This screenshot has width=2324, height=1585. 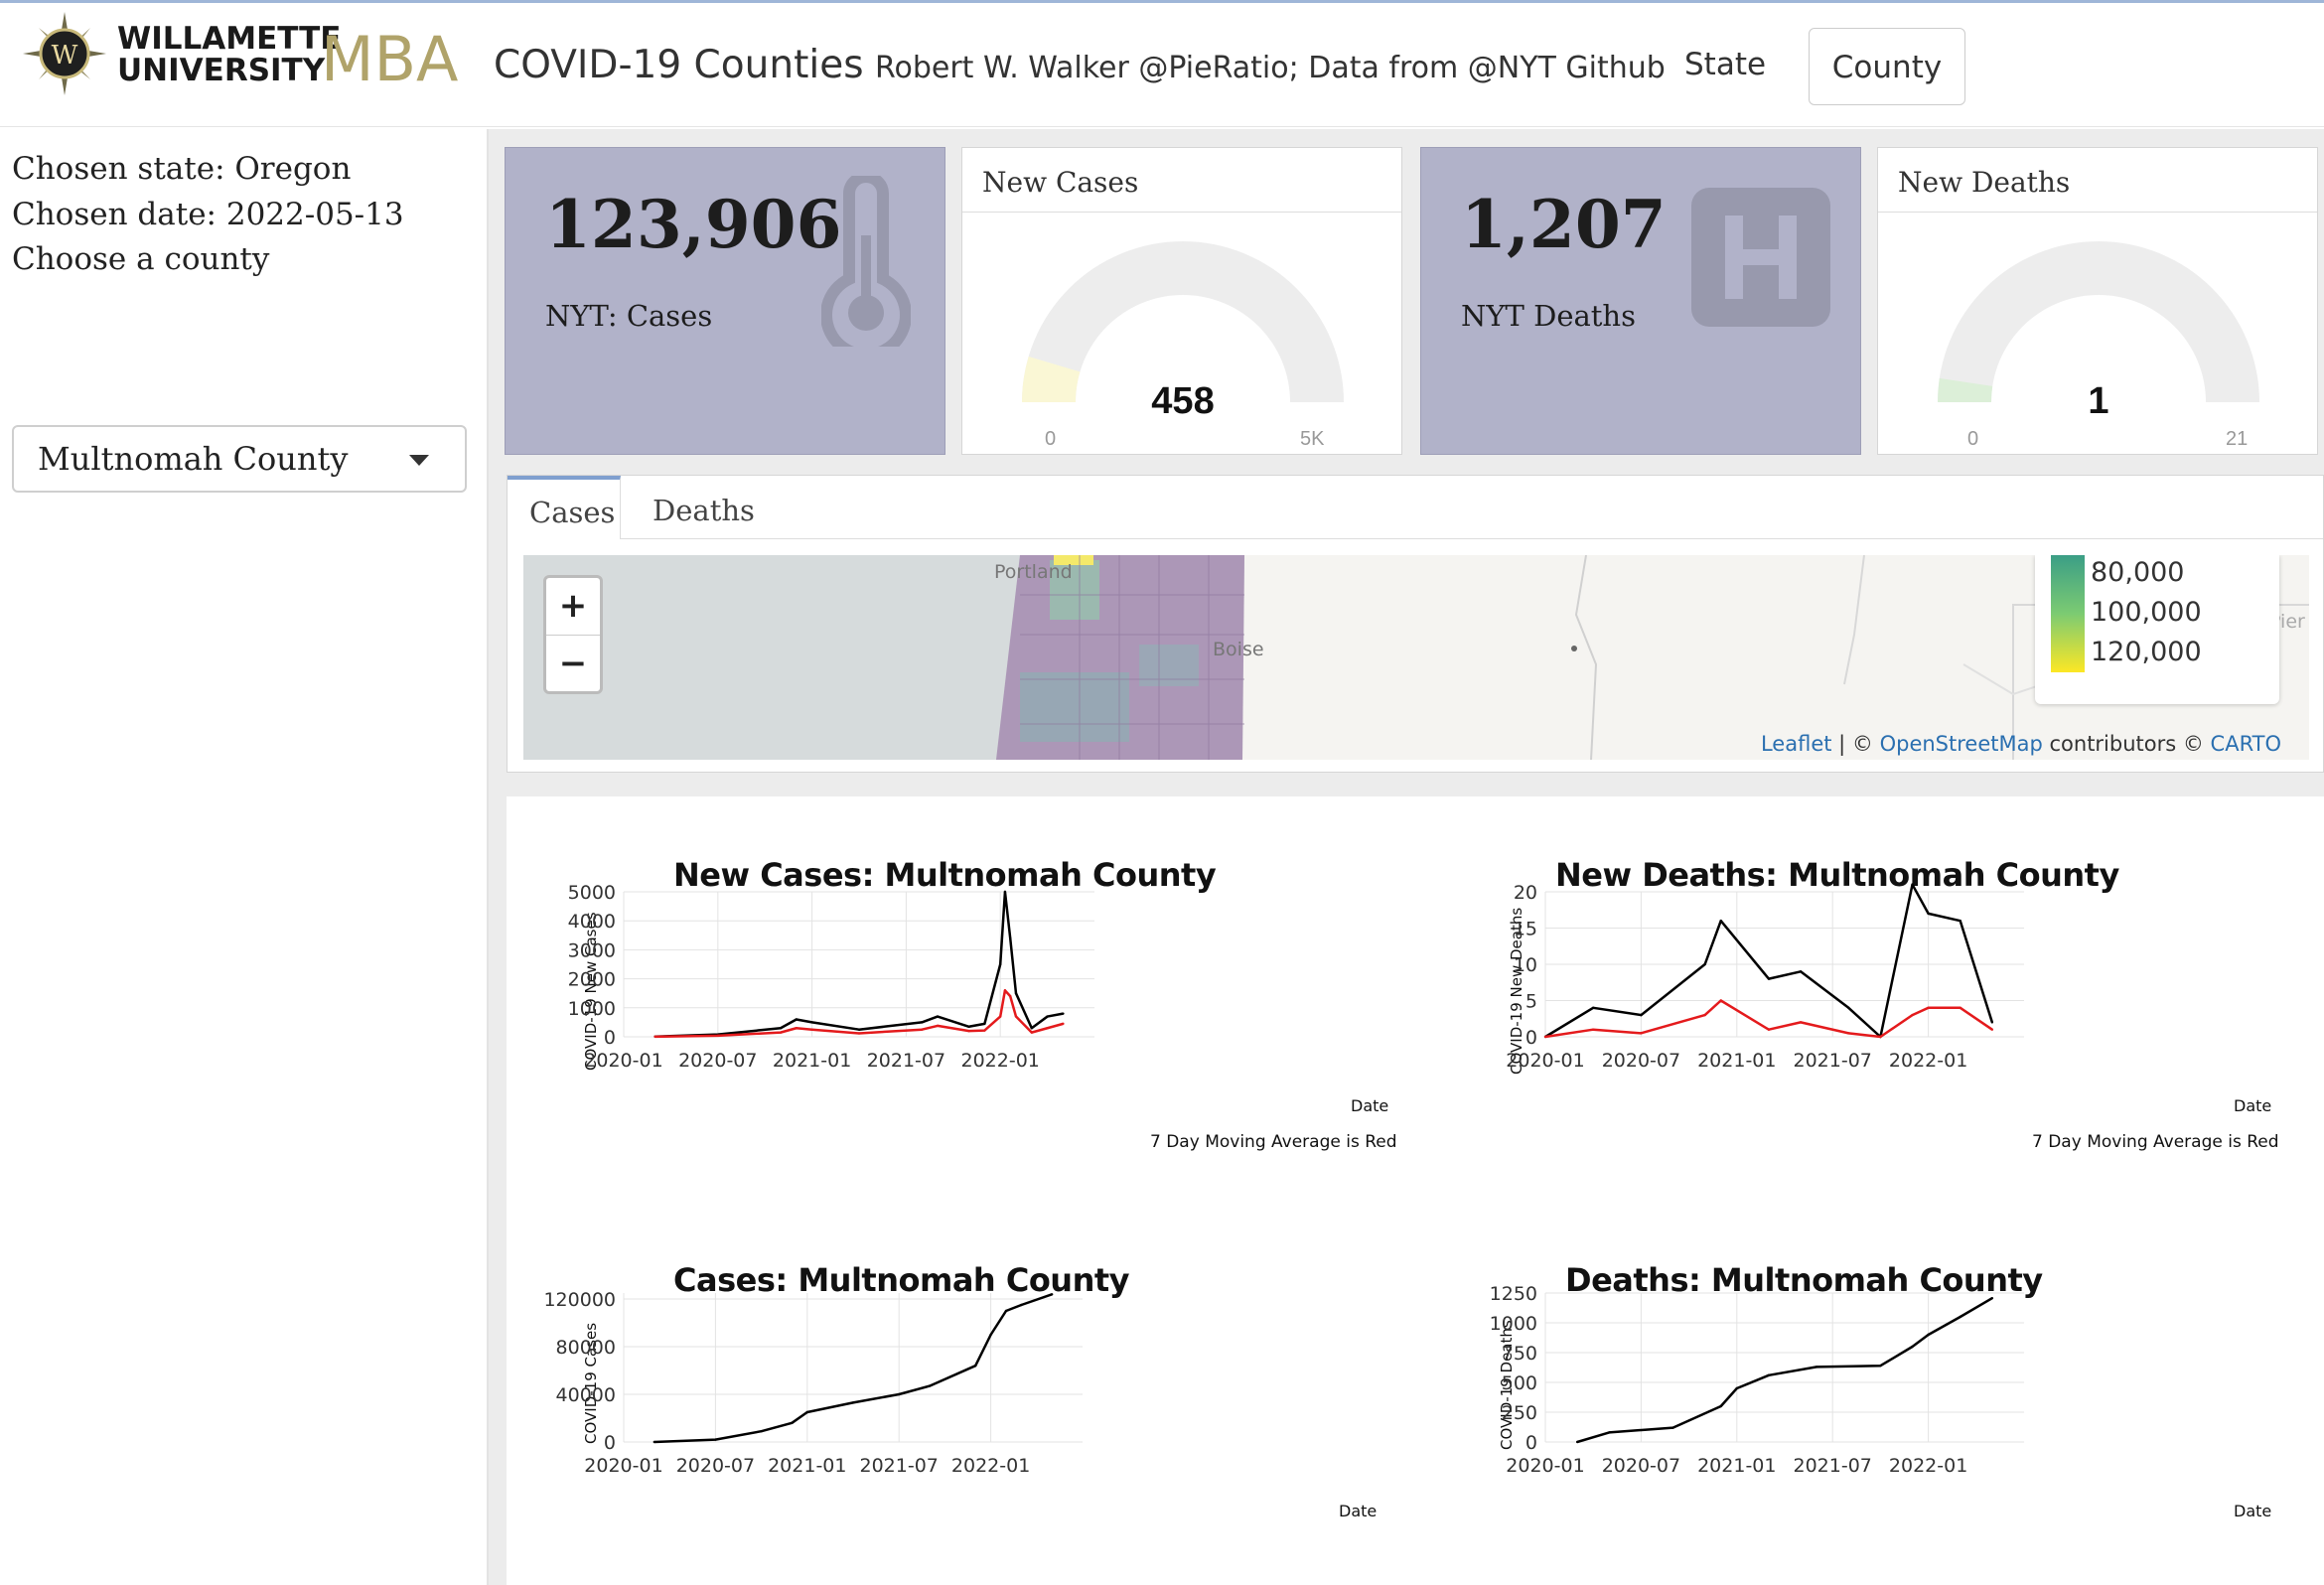 I want to click on y-tick-label: 3000, so click(x=592, y=950).